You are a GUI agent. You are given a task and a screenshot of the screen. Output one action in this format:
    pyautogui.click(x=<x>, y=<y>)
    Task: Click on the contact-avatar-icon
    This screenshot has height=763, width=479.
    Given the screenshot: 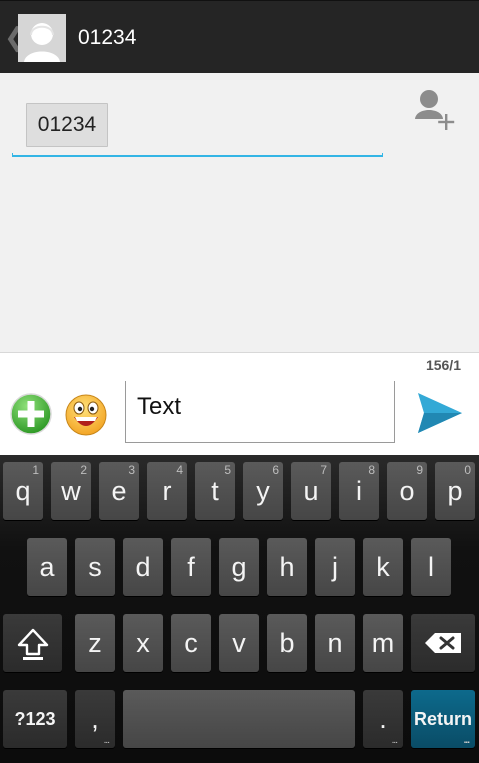 What is the action you would take?
    pyautogui.click(x=42, y=38)
    